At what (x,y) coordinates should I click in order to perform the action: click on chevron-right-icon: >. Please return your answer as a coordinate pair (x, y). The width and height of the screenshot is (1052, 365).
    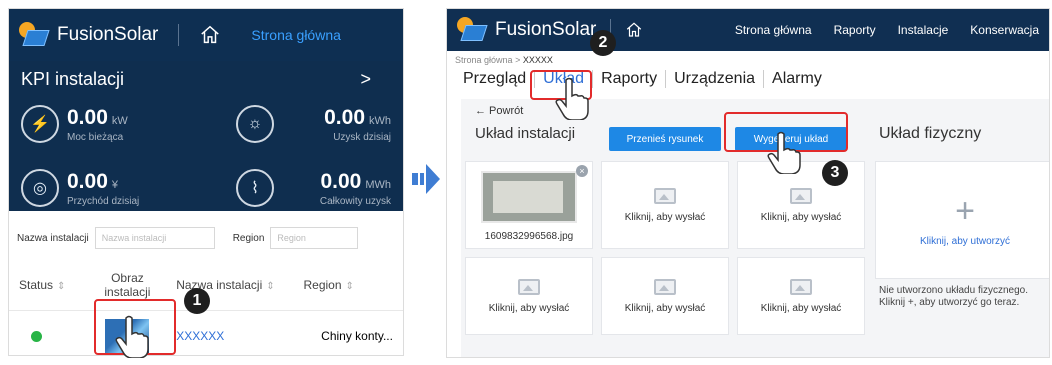
    Looking at the image, I should click on (365, 79).